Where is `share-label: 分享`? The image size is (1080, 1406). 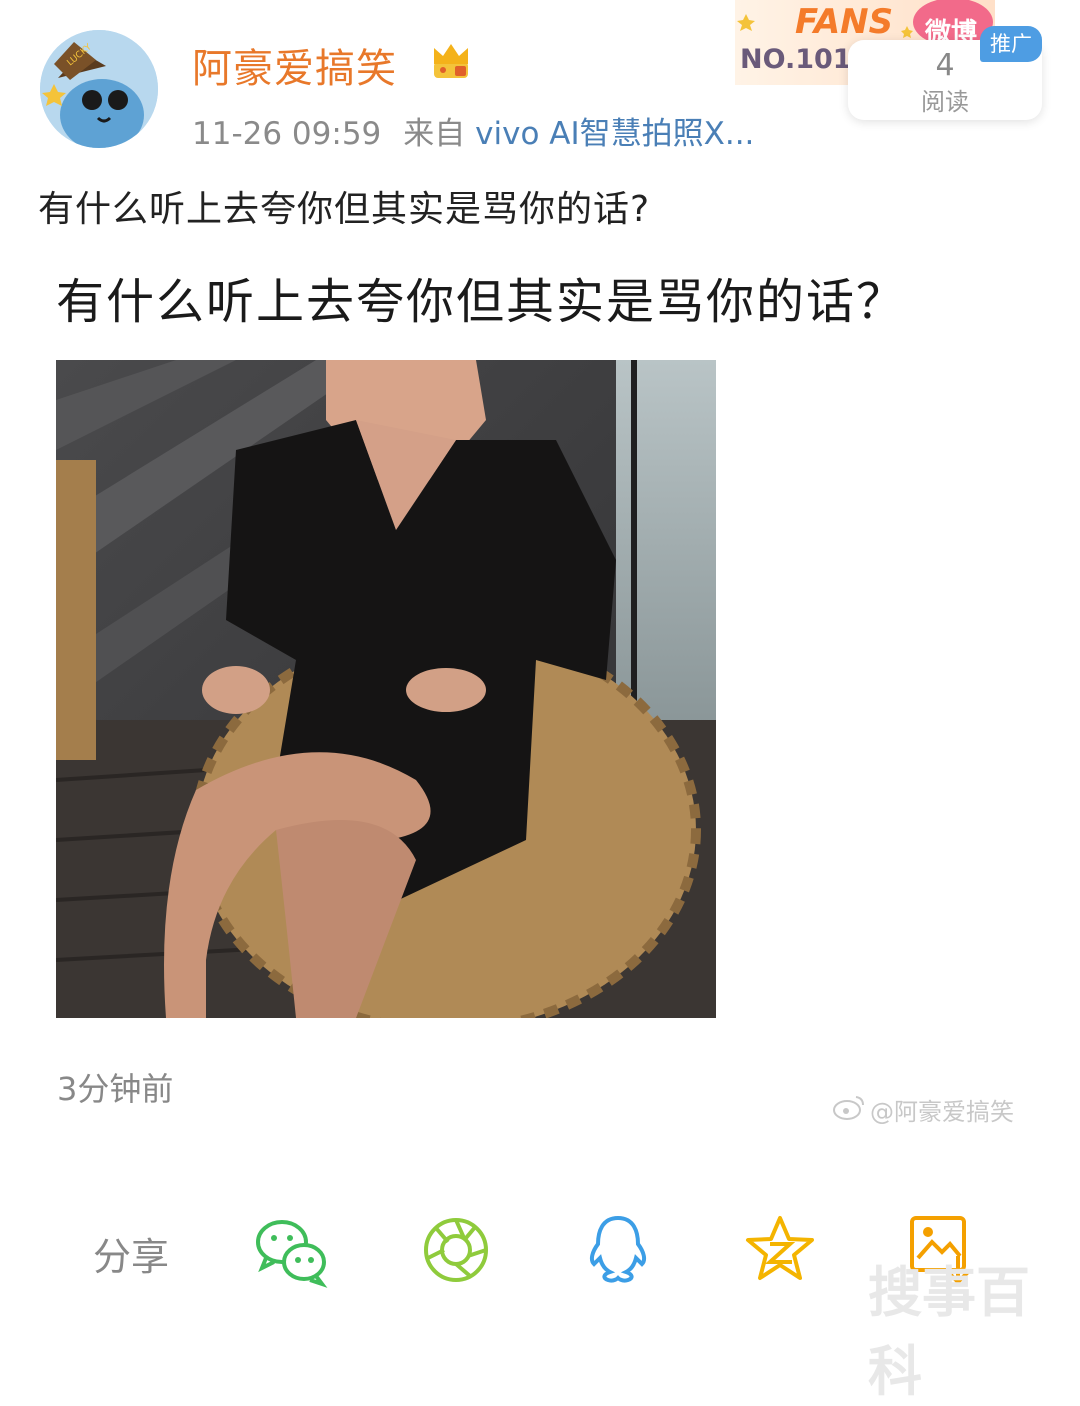
share-label: 分享 is located at coordinates (131, 1257).